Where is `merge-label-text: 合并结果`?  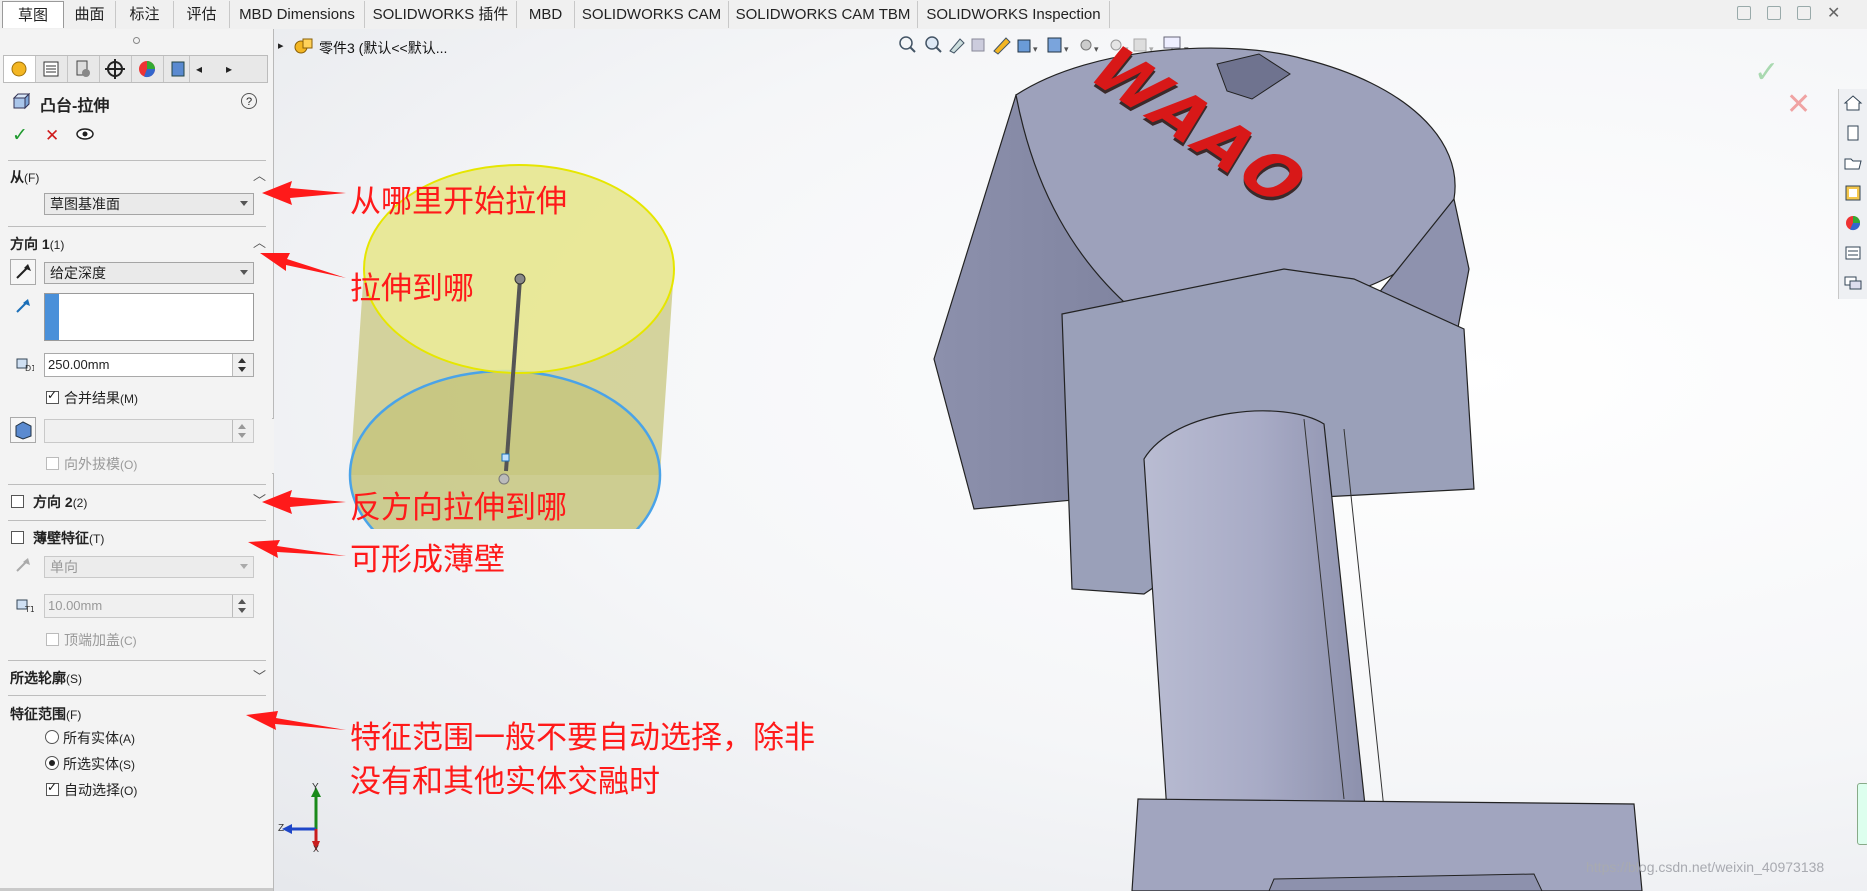
merge-label-text: 合并结果 is located at coordinates (92, 398).